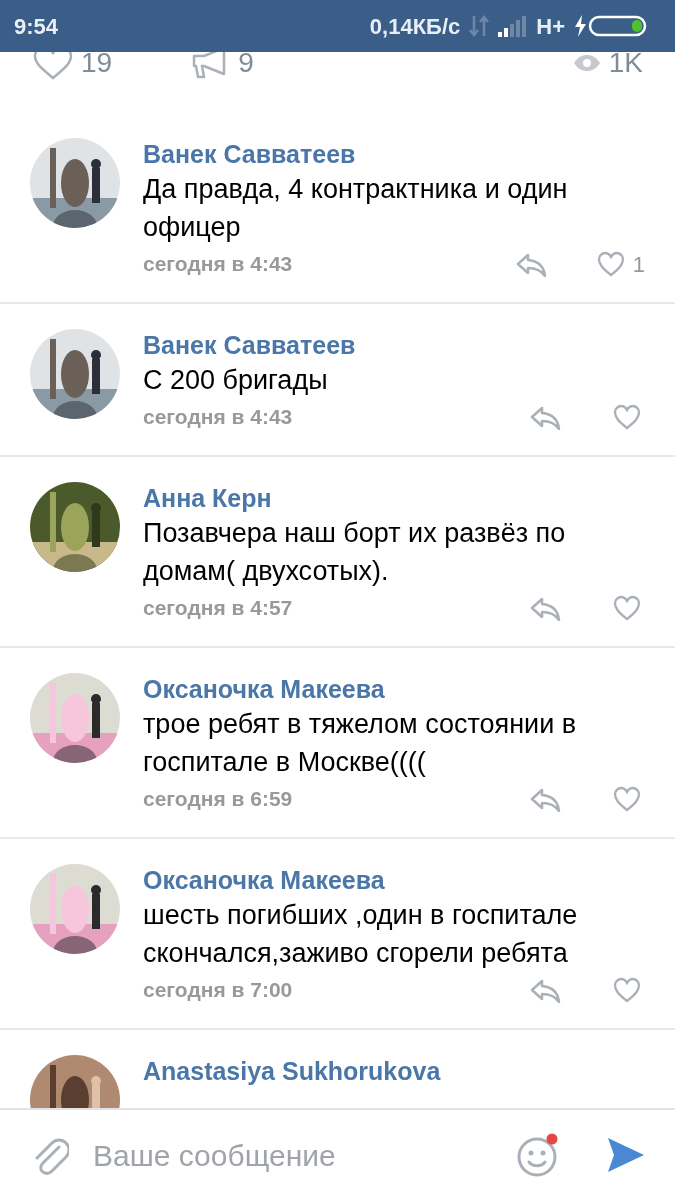 This screenshot has height=1200, width=675. What do you see at coordinates (218, 799) in the screenshot?
I see `comment-time: сегодня в 6:59` at bounding box center [218, 799].